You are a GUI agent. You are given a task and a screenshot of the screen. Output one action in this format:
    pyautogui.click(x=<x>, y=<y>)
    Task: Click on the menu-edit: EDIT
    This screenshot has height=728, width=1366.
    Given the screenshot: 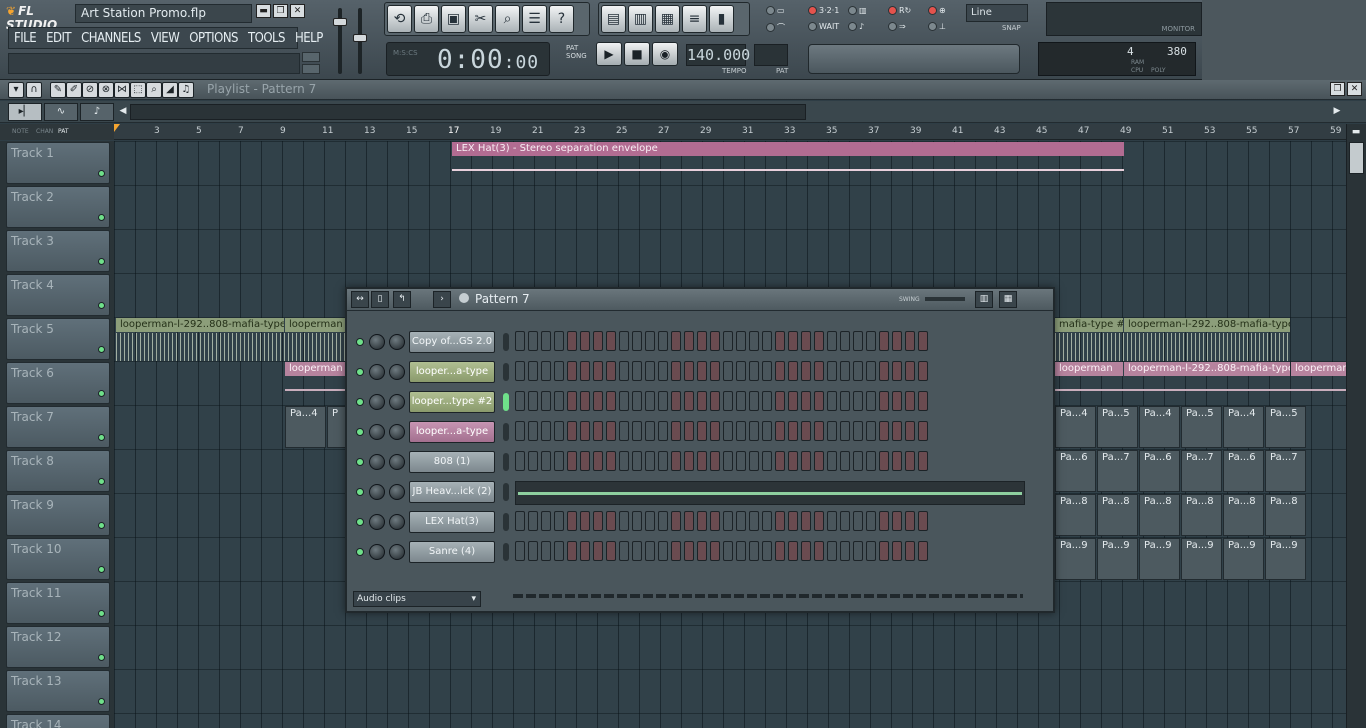 What is the action you would take?
    pyautogui.click(x=58, y=38)
    